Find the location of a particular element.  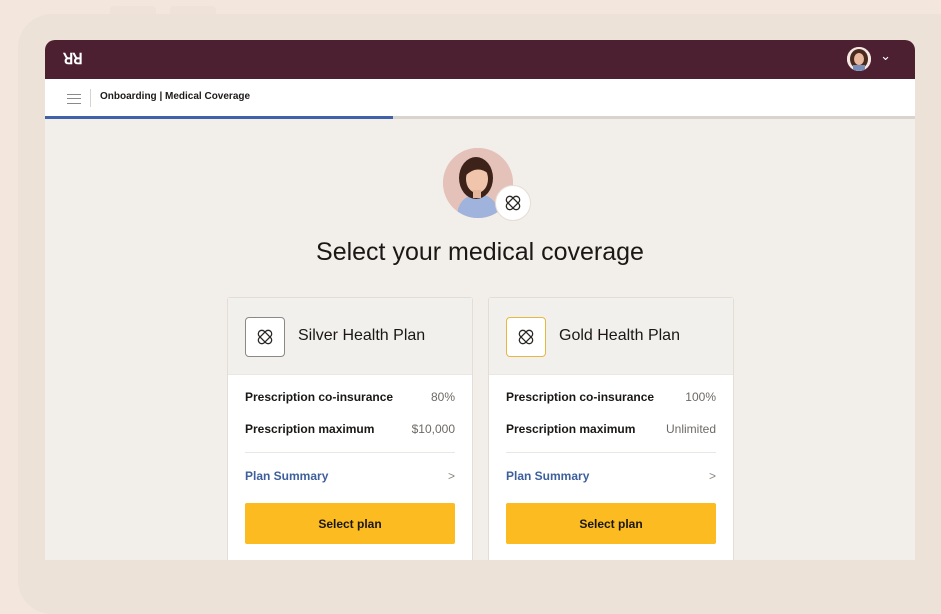

page-header: Onboarding | Medical Coverage is located at coordinates (480, 98).